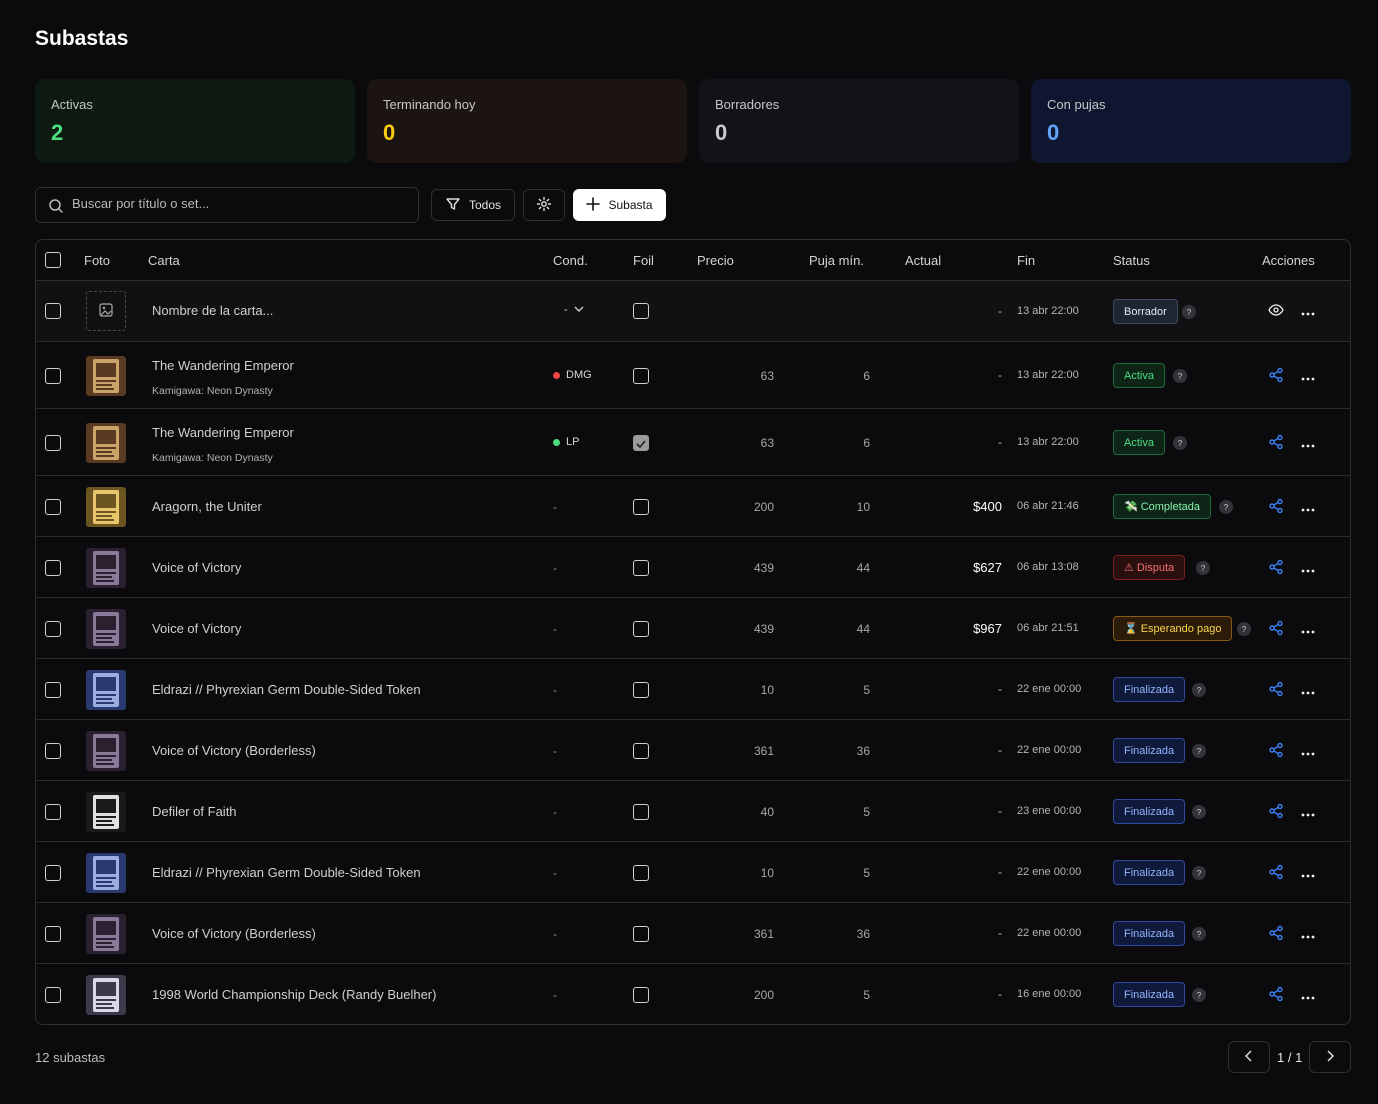  What do you see at coordinates (1139, 442) in the screenshot?
I see `status-label: Activa` at bounding box center [1139, 442].